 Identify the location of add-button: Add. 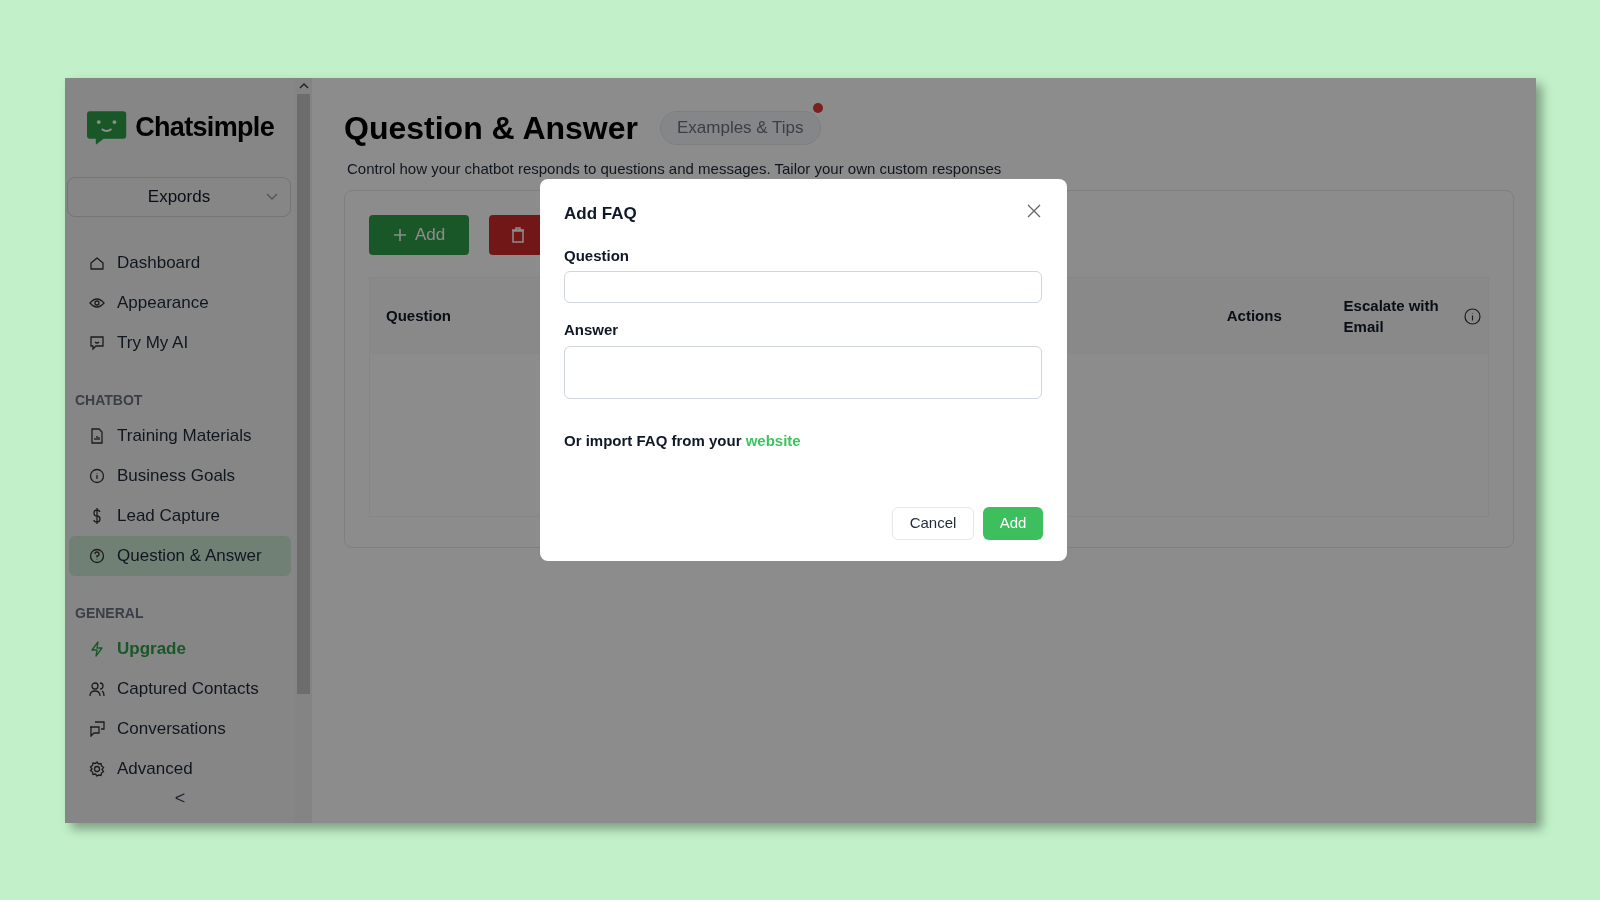
(419, 235).